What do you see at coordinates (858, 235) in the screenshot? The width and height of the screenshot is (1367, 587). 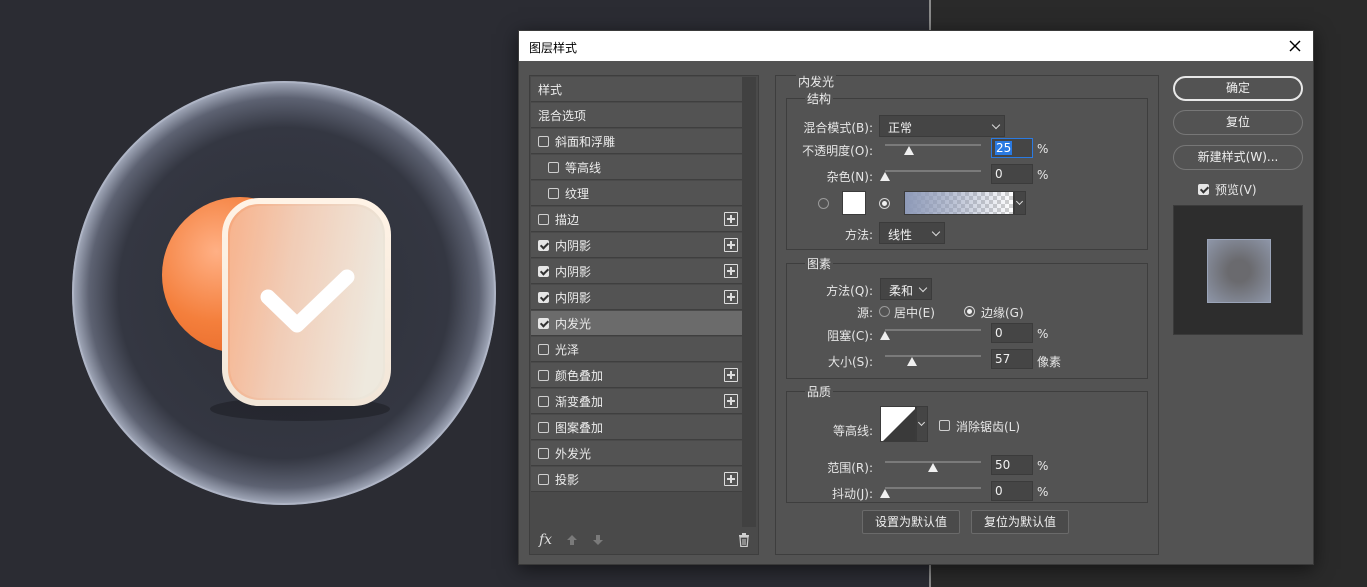 I see `method-label: 方法:` at bounding box center [858, 235].